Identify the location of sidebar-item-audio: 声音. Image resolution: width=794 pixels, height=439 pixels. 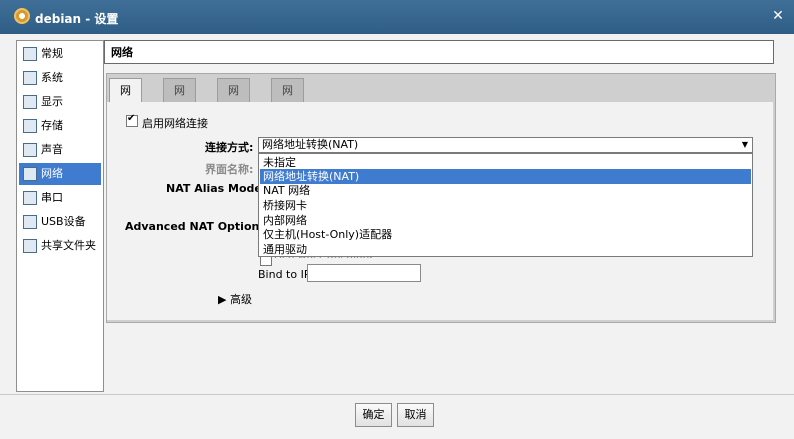
(60, 150).